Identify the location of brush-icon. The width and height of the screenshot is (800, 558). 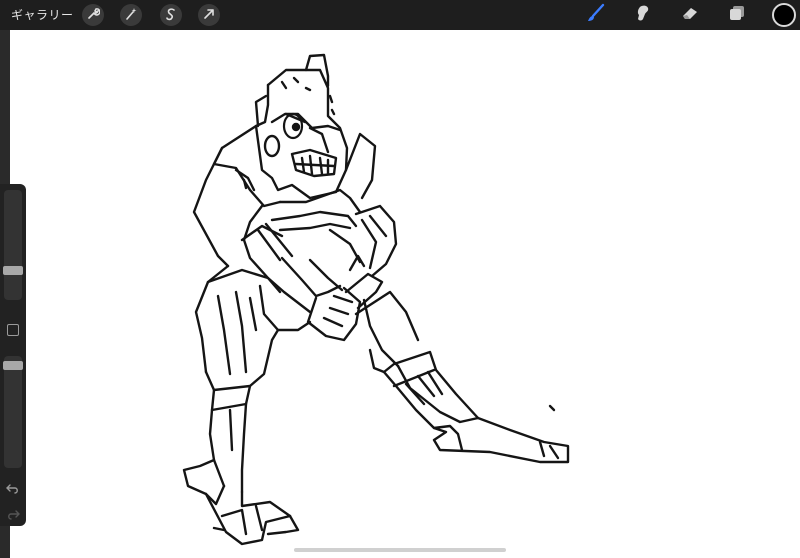
(596, 15).